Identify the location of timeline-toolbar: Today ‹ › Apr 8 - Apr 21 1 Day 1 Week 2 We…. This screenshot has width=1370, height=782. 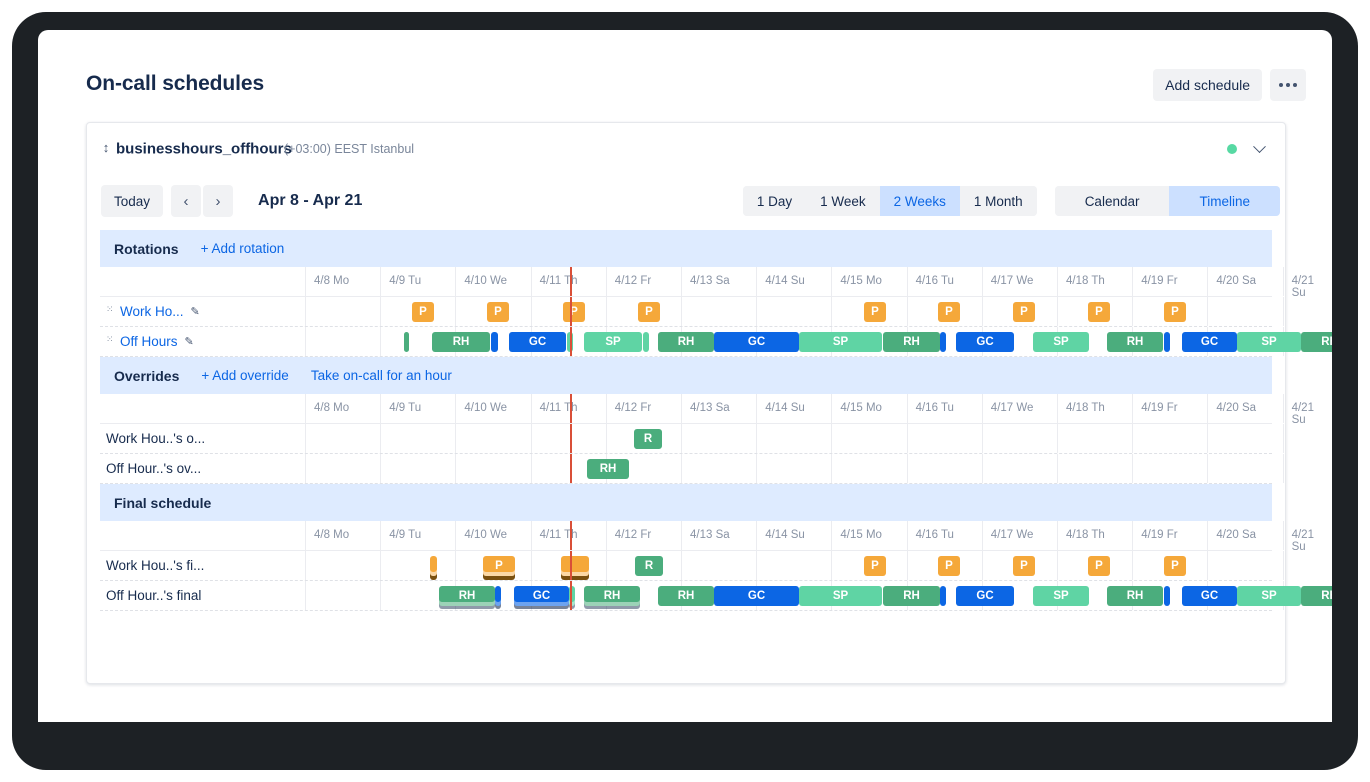
(686, 202).